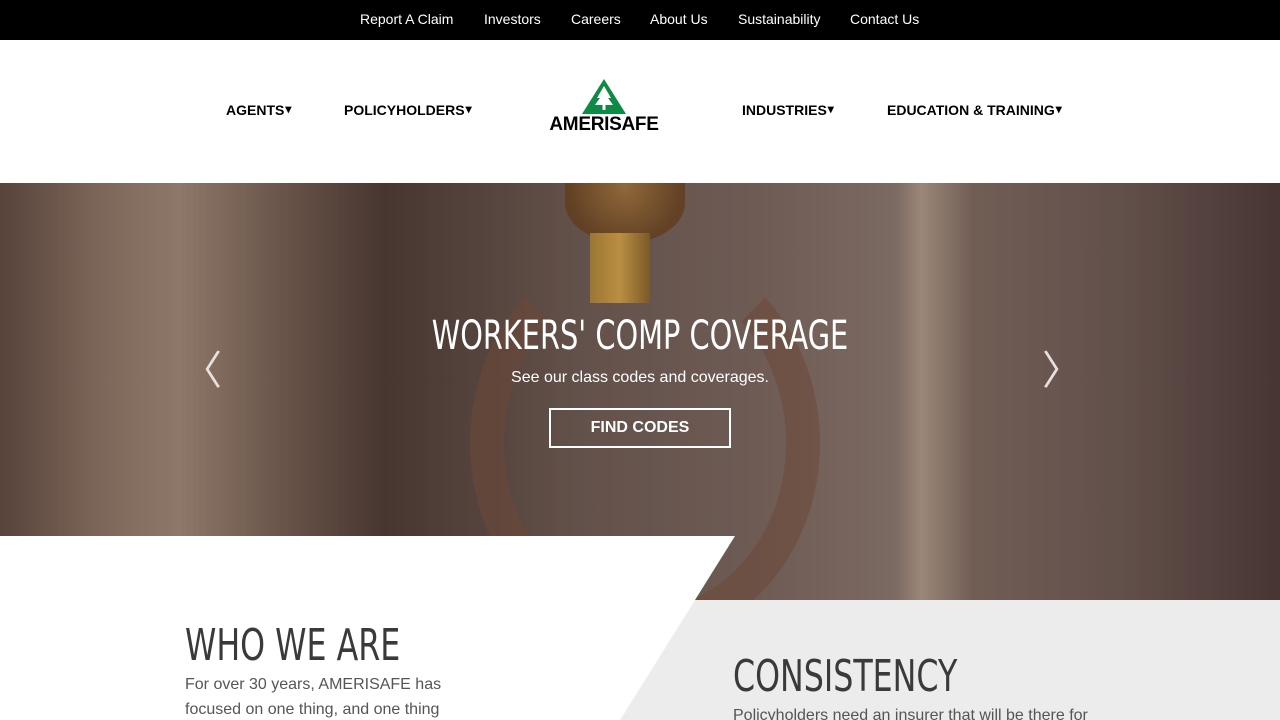  I want to click on nav-policyholders-label: POLICYHOLDERS, so click(404, 110).